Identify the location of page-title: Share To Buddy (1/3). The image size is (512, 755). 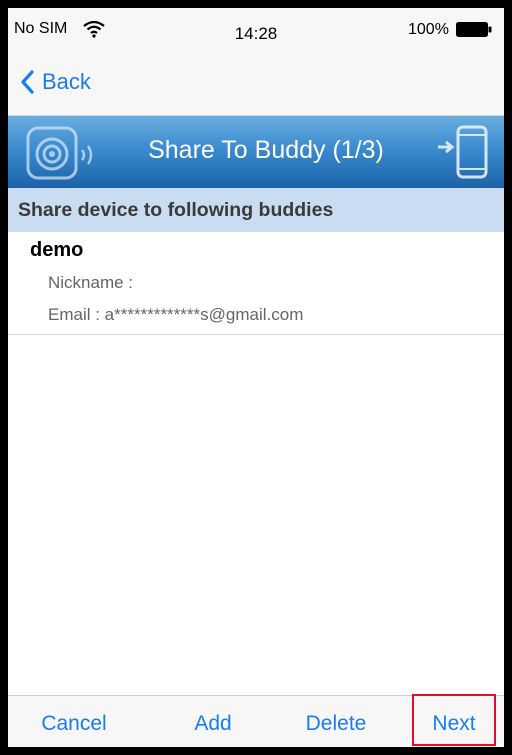
(266, 150).